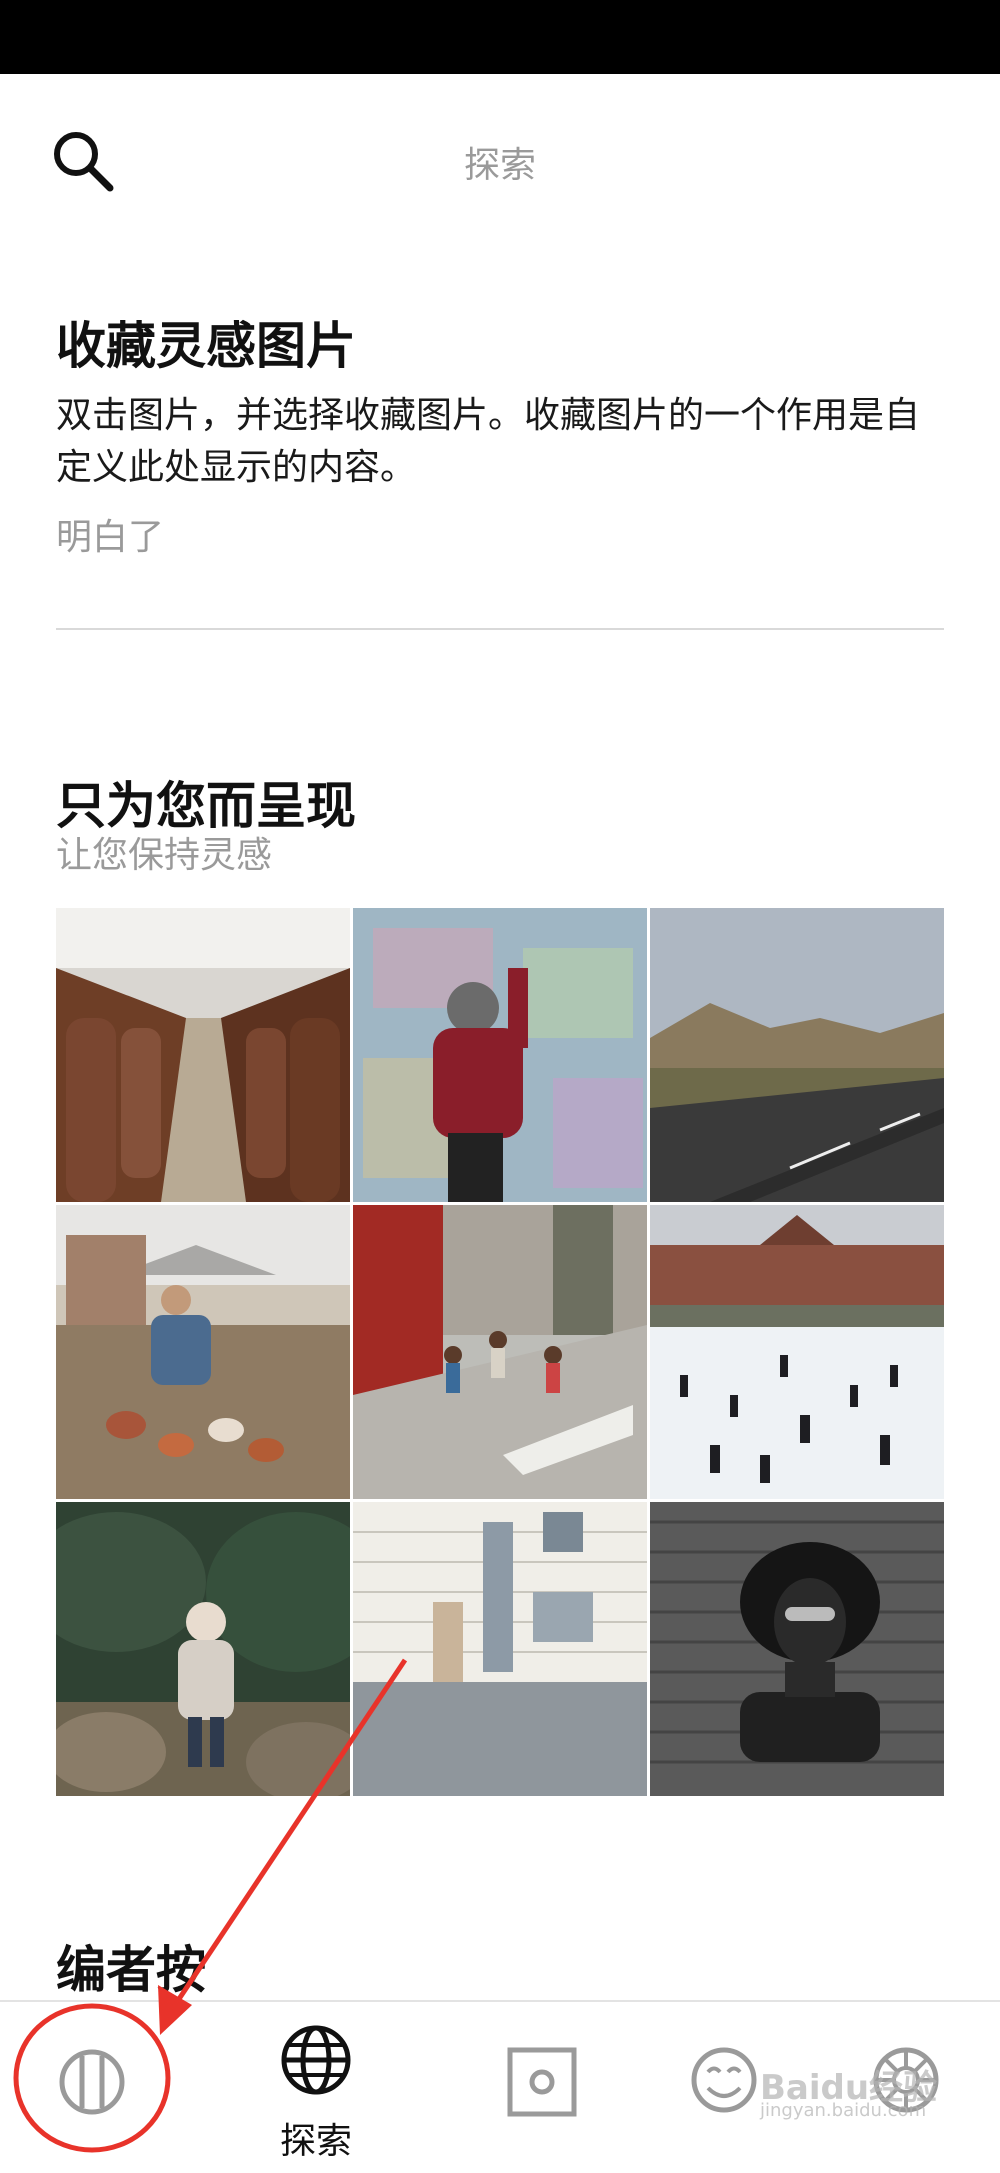  What do you see at coordinates (499, 165) in the screenshot?
I see `page-title: 探索` at bounding box center [499, 165].